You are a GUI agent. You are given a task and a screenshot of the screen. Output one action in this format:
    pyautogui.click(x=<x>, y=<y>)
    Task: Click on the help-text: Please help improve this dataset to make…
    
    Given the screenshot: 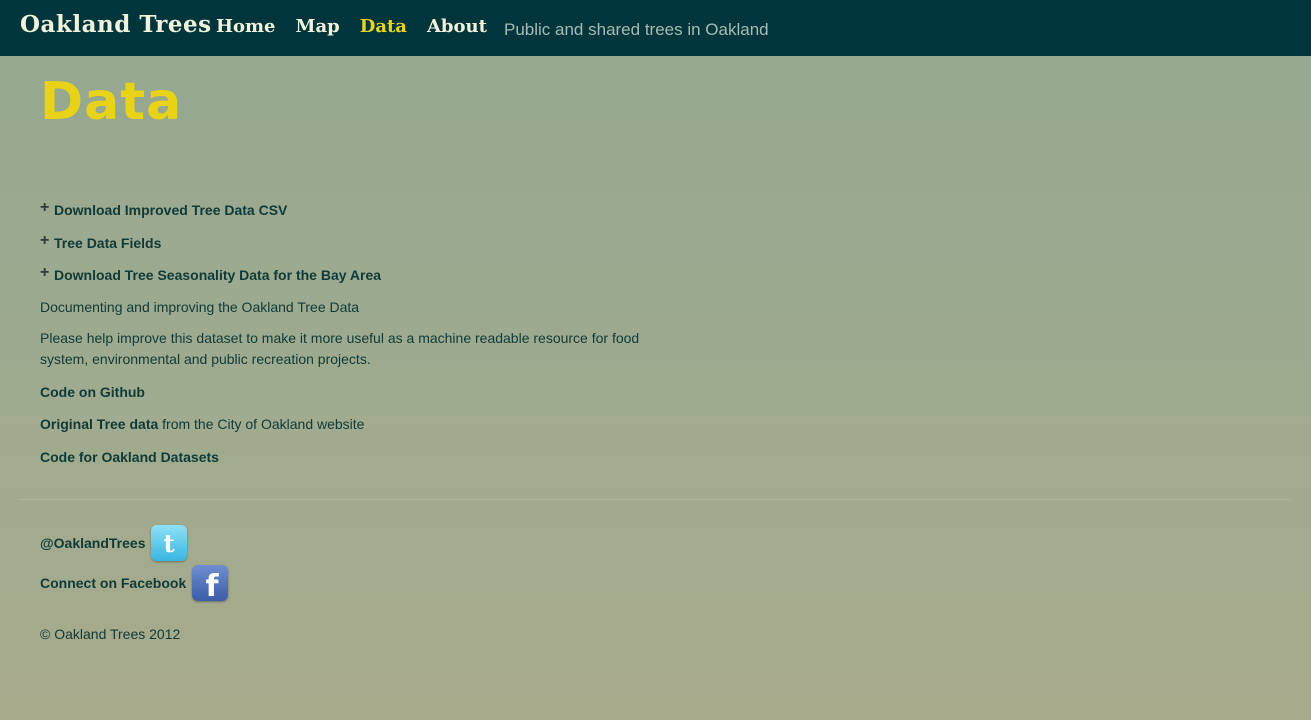 What is the action you would take?
    pyautogui.click(x=340, y=348)
    